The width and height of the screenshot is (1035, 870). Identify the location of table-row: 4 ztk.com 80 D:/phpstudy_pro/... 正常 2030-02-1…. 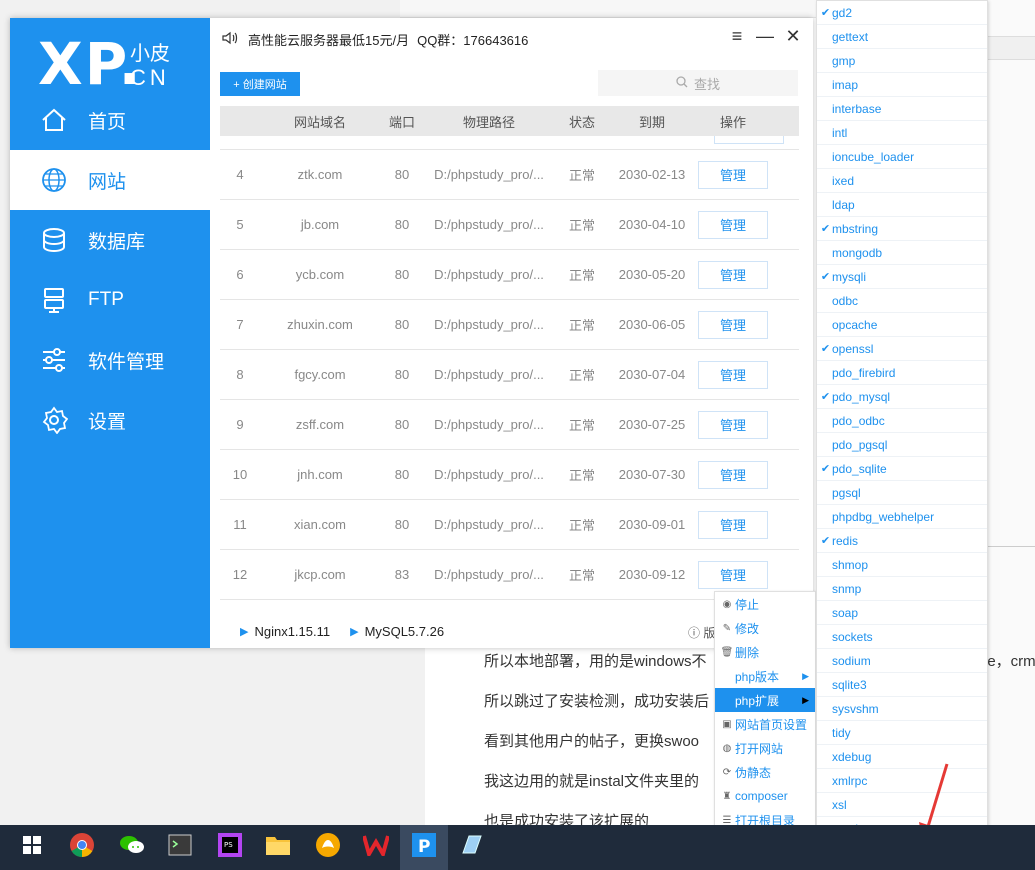
(509, 175).